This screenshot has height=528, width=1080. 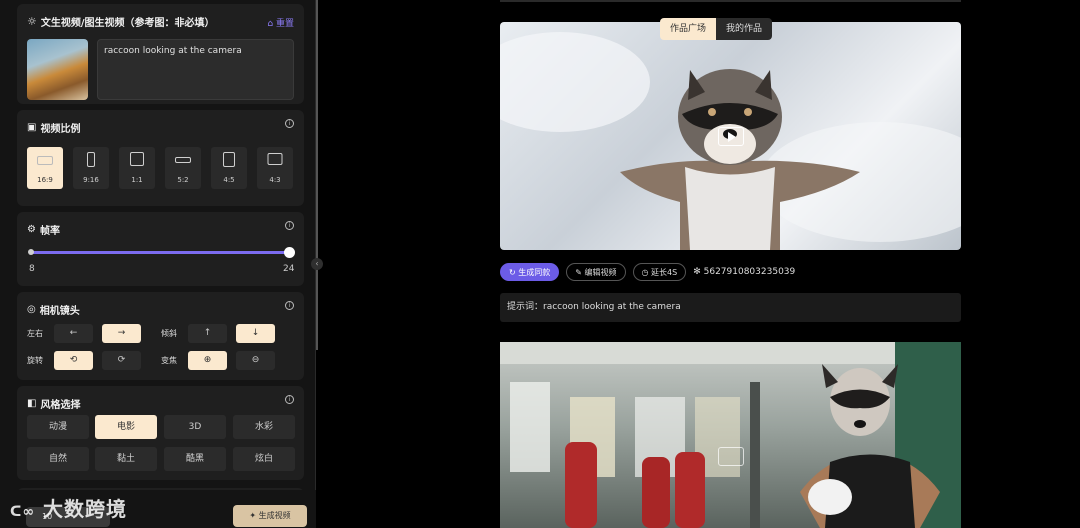 I want to click on ratio-5-2-icon, so click(x=183, y=160).